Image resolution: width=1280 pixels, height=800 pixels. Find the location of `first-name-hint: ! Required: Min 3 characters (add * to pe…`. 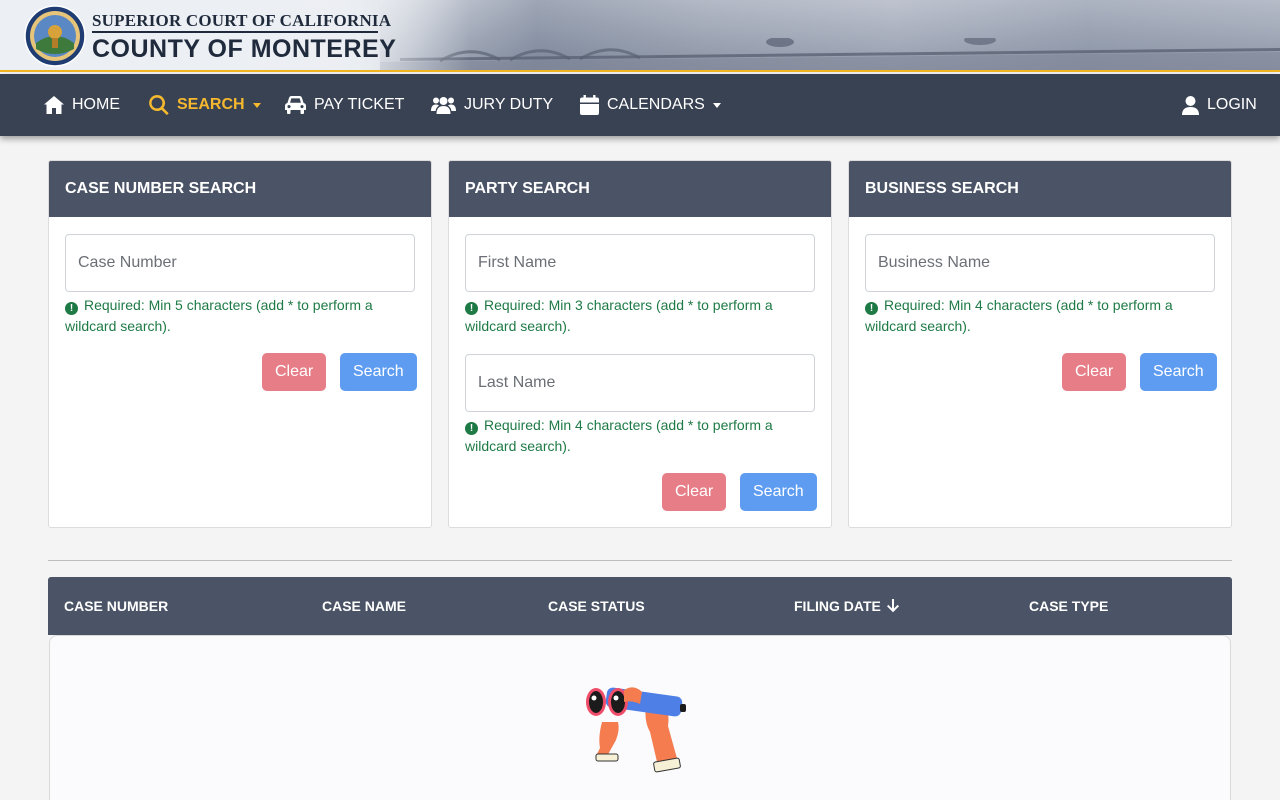

first-name-hint: ! Required: Min 3 characters (add * to pe… is located at coordinates (640, 316).